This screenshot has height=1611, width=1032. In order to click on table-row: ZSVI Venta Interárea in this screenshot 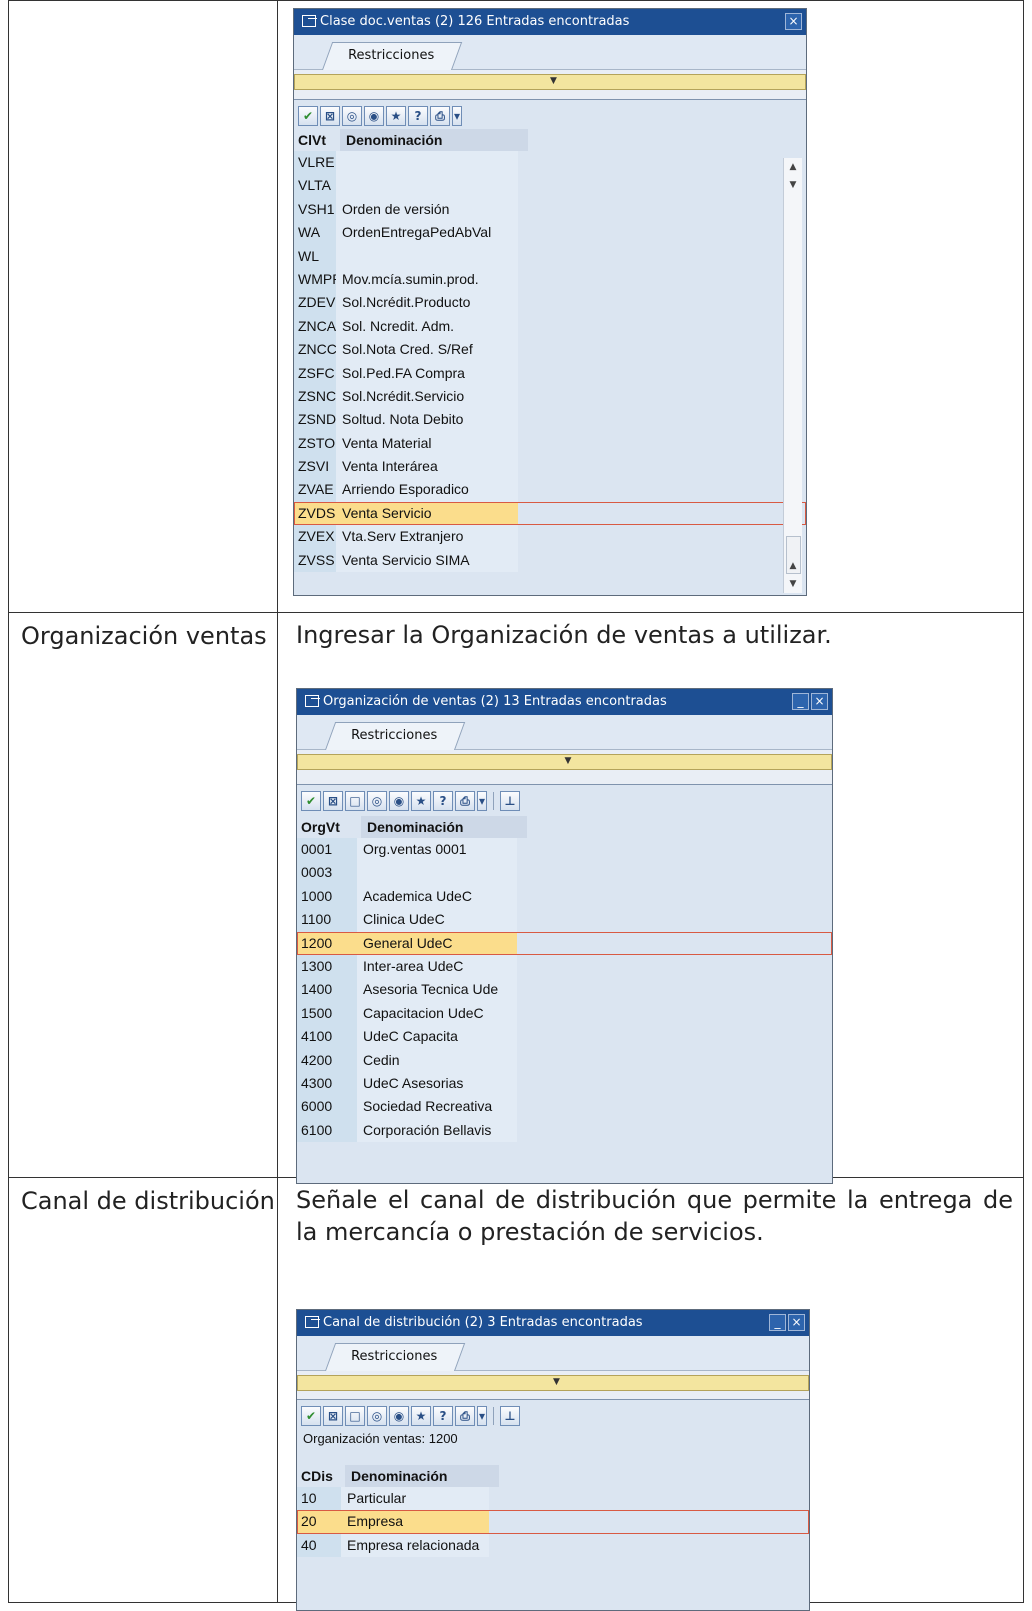, I will do `click(550, 467)`.